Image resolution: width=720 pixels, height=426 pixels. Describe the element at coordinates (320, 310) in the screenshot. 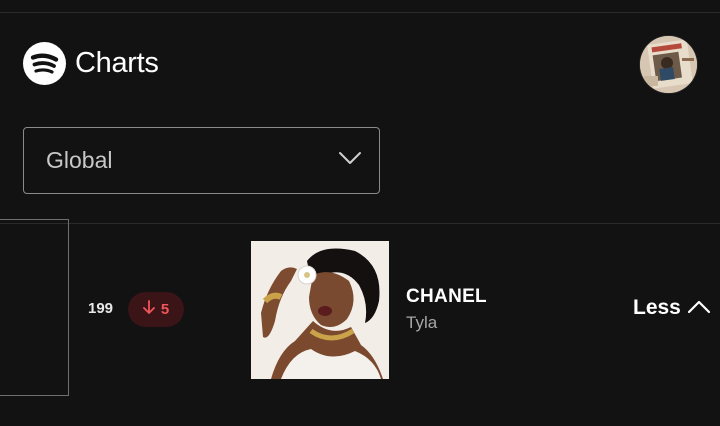

I see `album-cover` at that location.